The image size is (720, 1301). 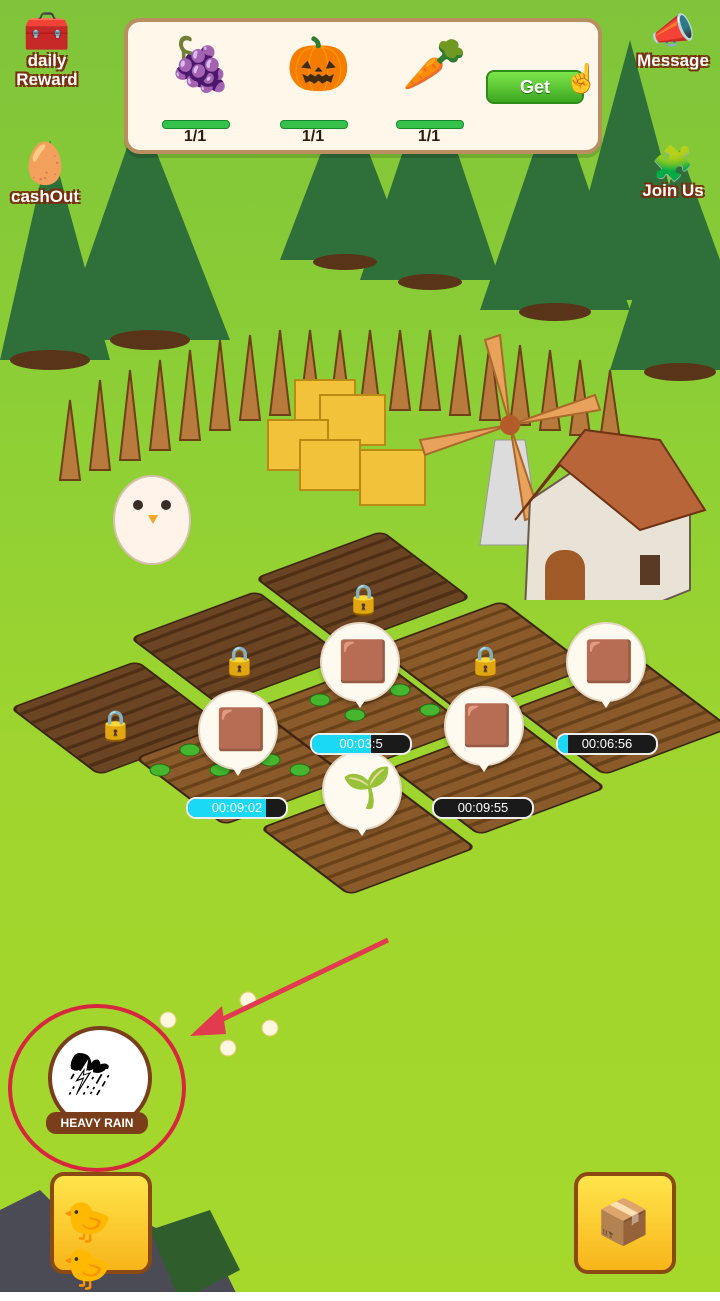 What do you see at coordinates (87, 1245) in the screenshot?
I see `chicken-pair-icon: 🐤🐤` at bounding box center [87, 1245].